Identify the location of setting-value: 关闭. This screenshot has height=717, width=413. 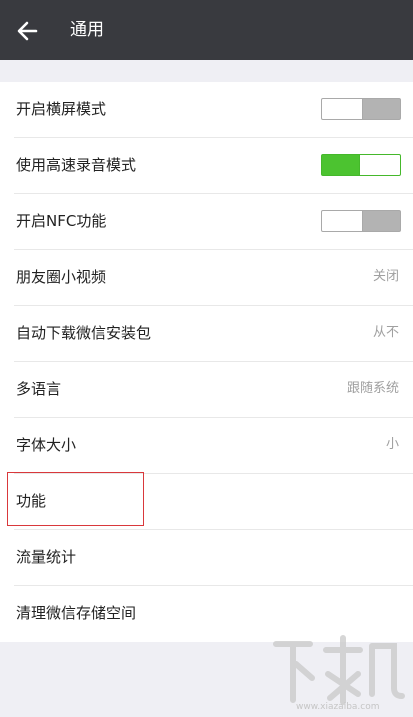
(385, 276).